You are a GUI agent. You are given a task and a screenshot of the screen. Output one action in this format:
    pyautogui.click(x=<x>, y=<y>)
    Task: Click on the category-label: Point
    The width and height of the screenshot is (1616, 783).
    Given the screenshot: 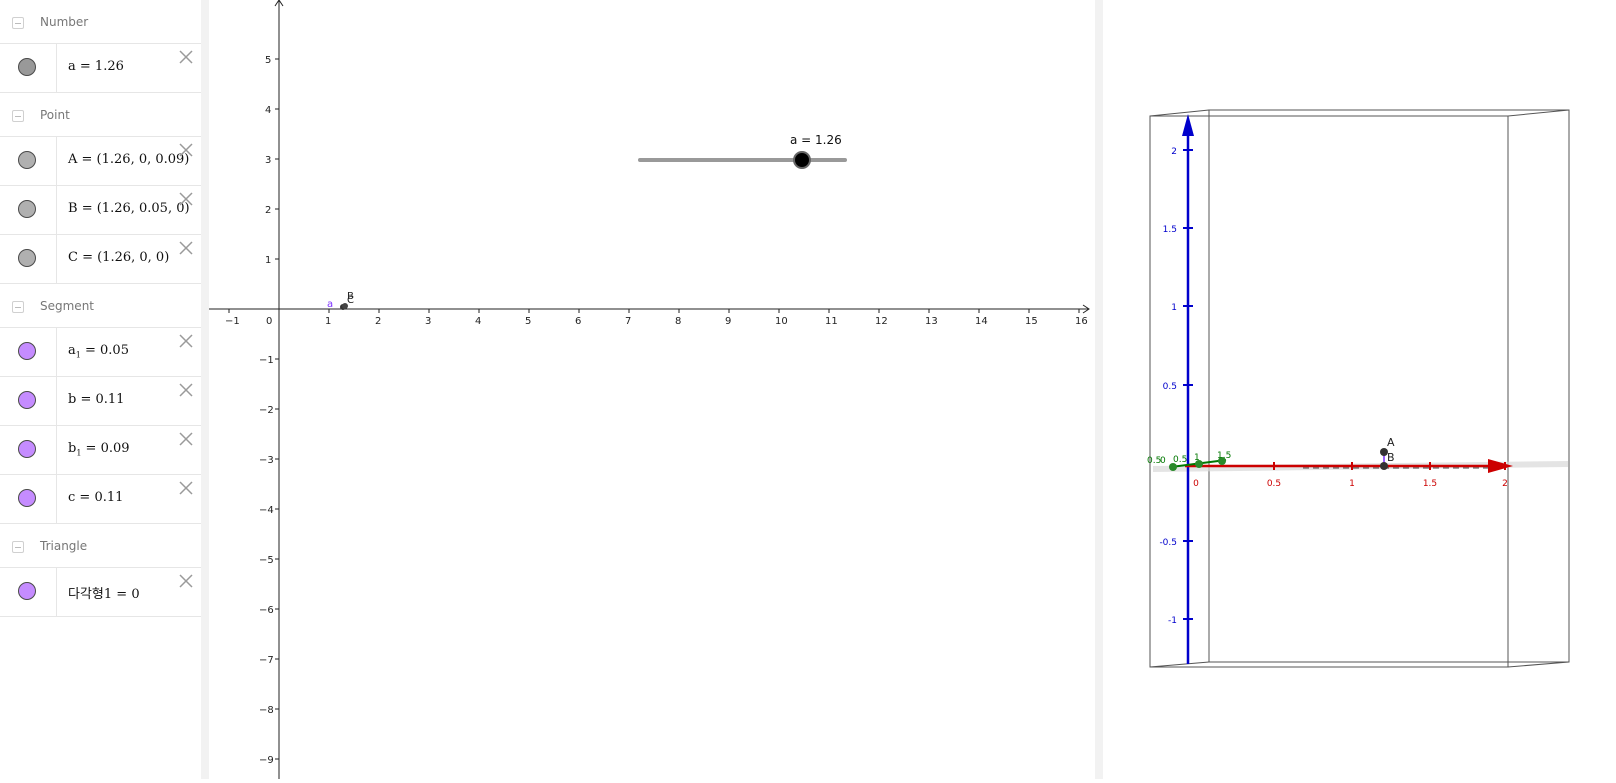 What is the action you would take?
    pyautogui.click(x=55, y=115)
    